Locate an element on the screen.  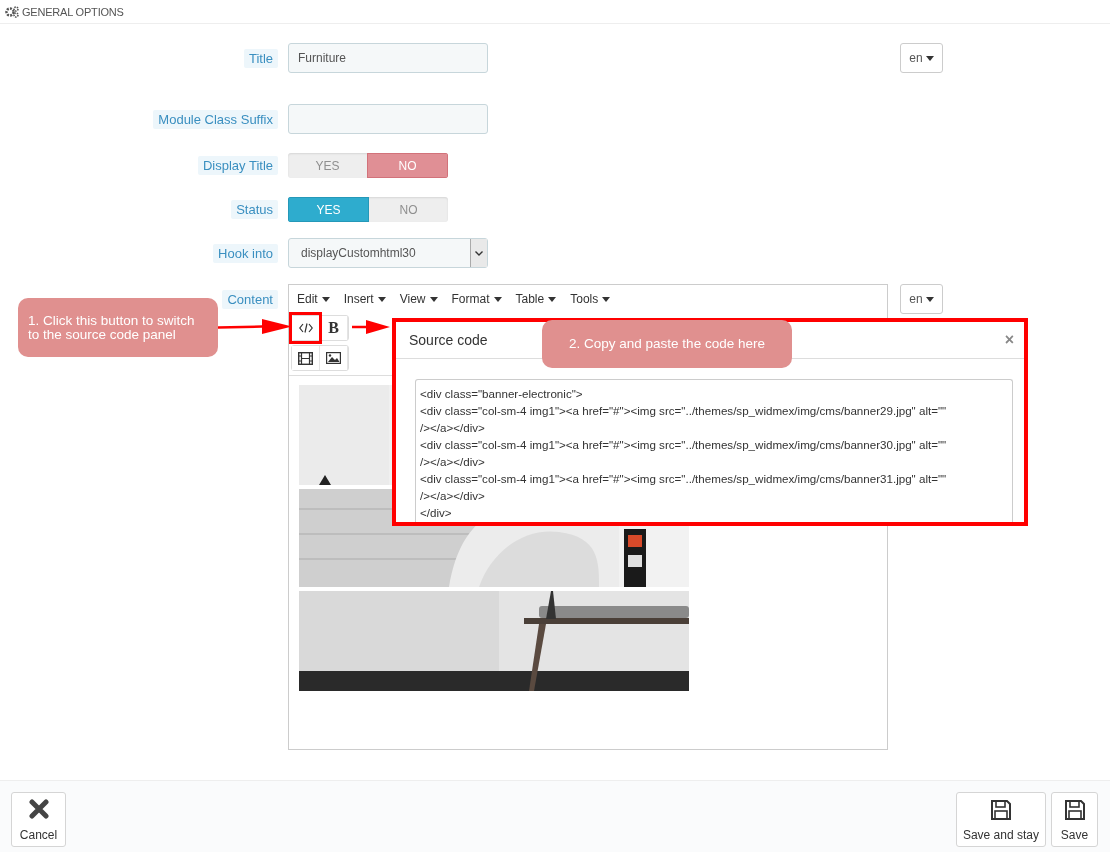
field-label: Hook into is located at coordinates (245, 253).